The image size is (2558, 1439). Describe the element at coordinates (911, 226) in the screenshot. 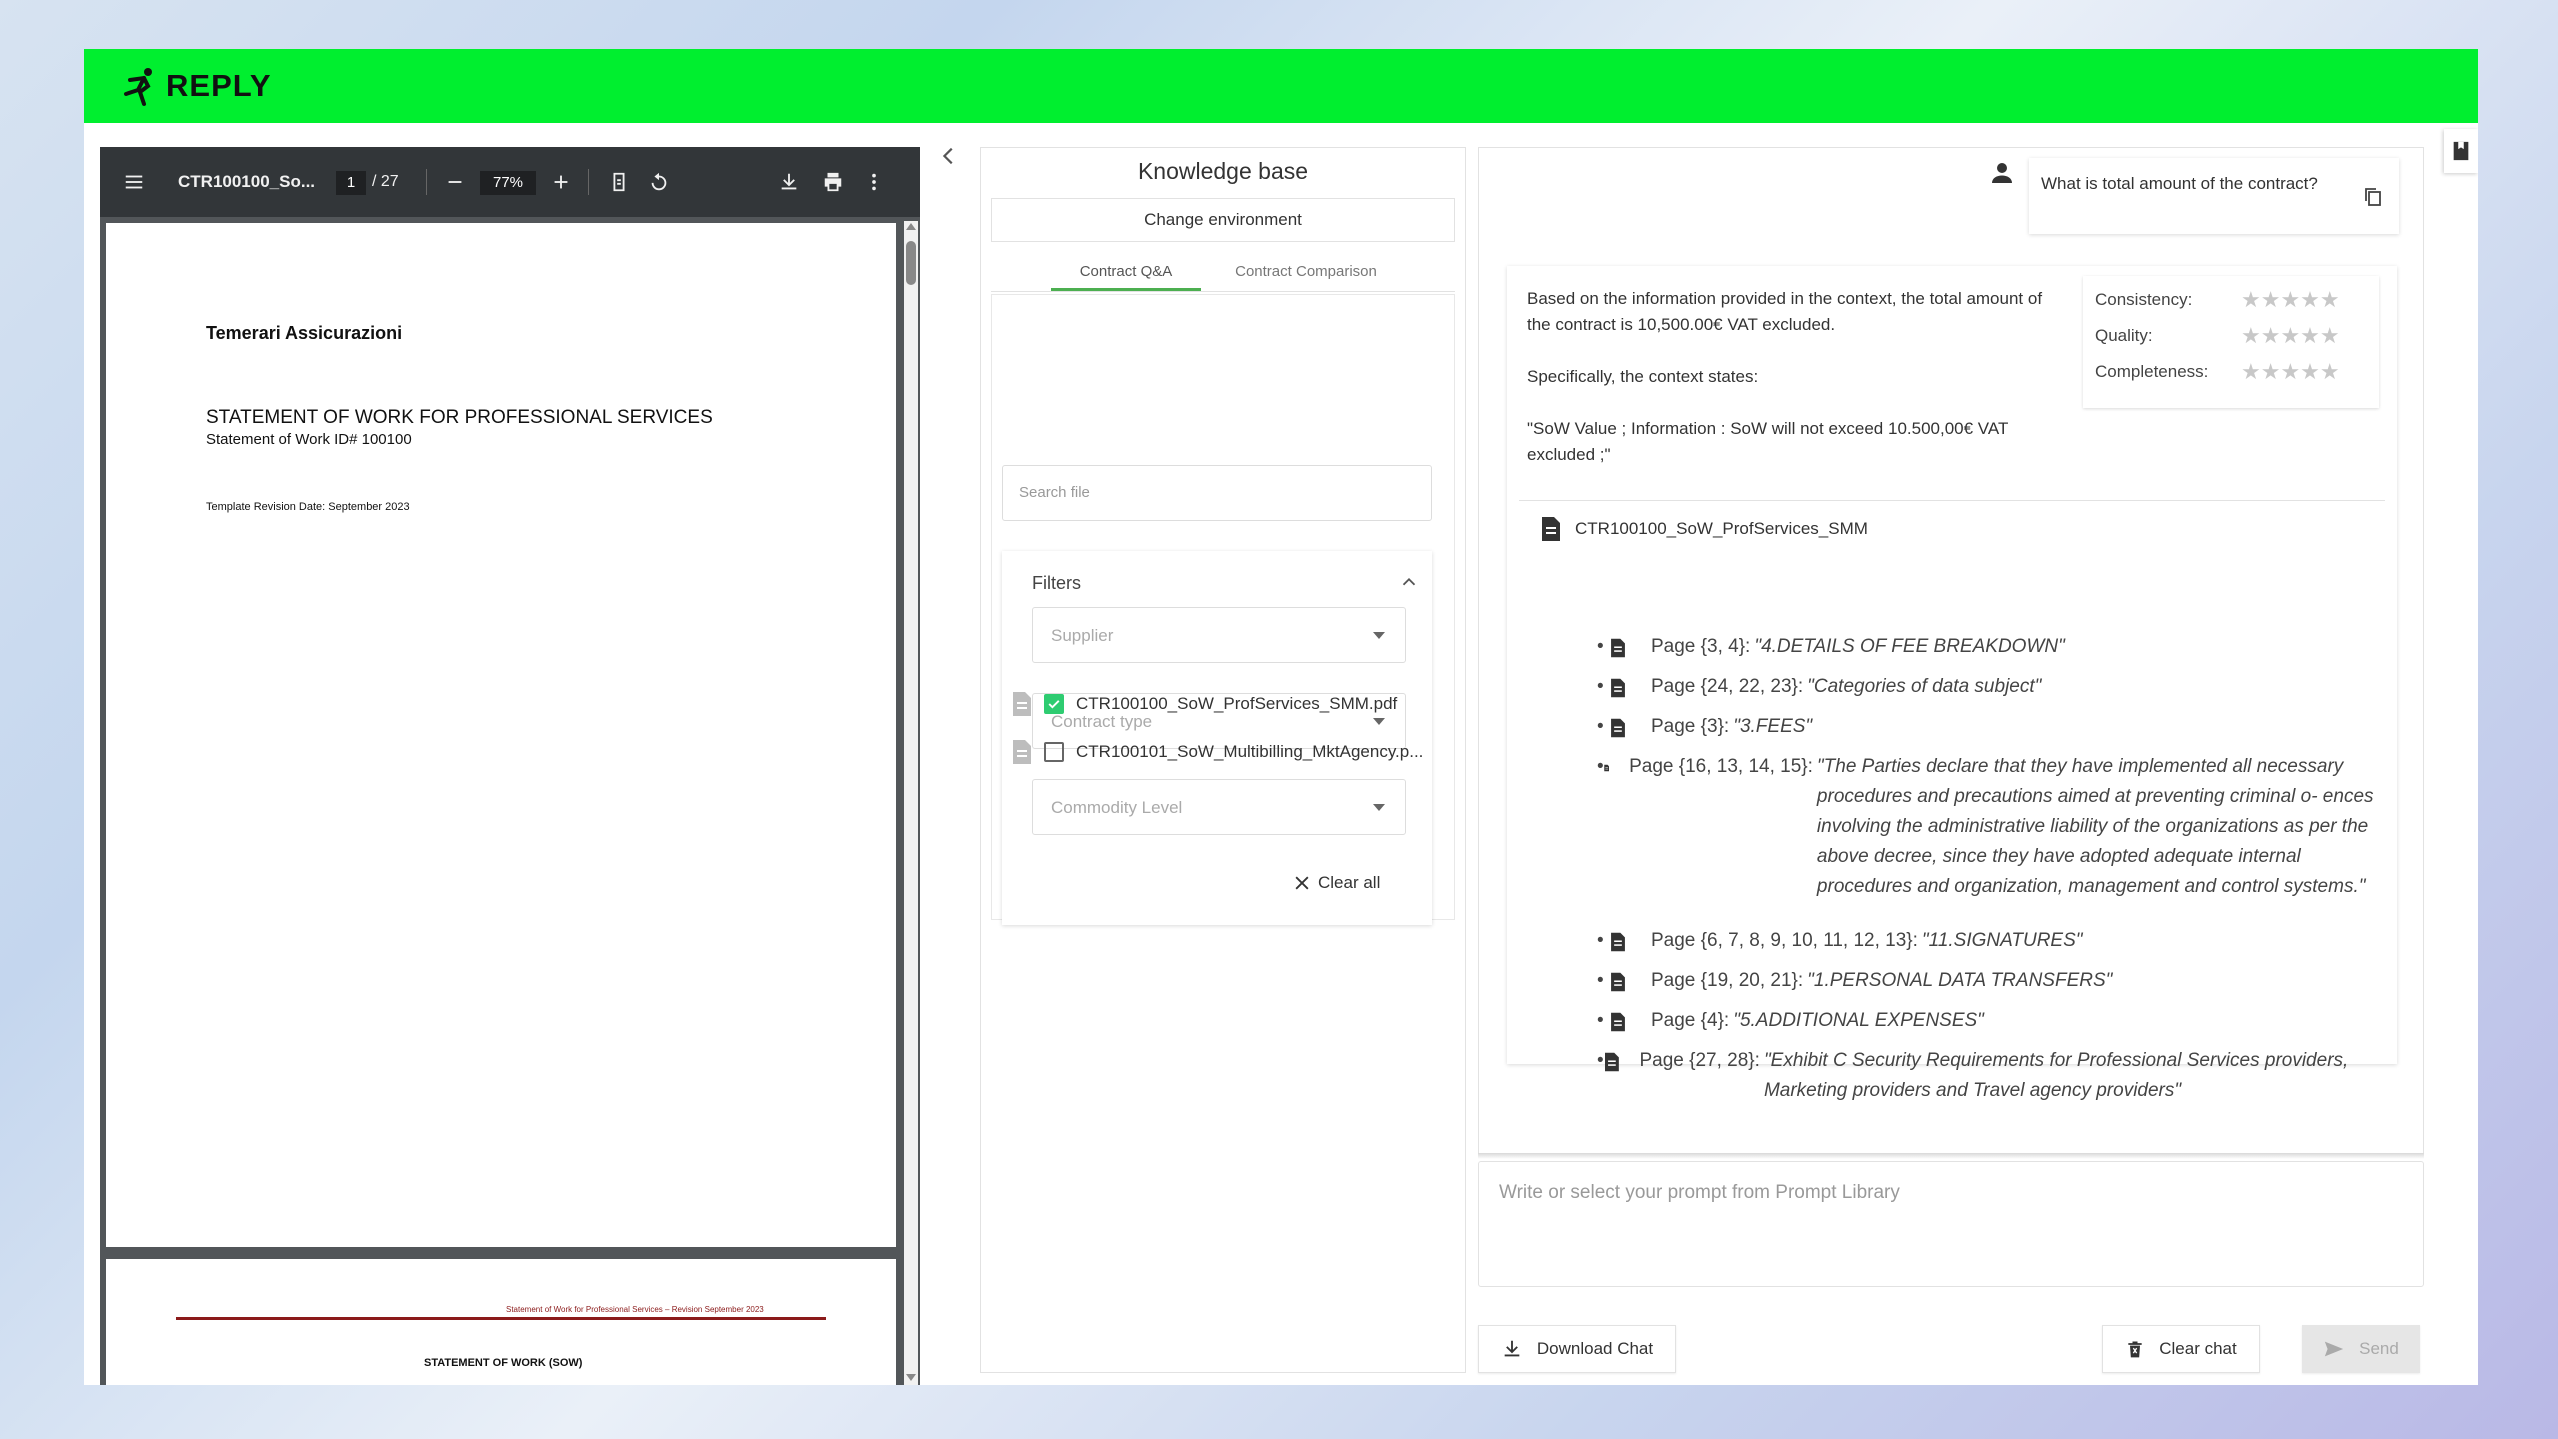

I see `scroll-up-icon` at that location.